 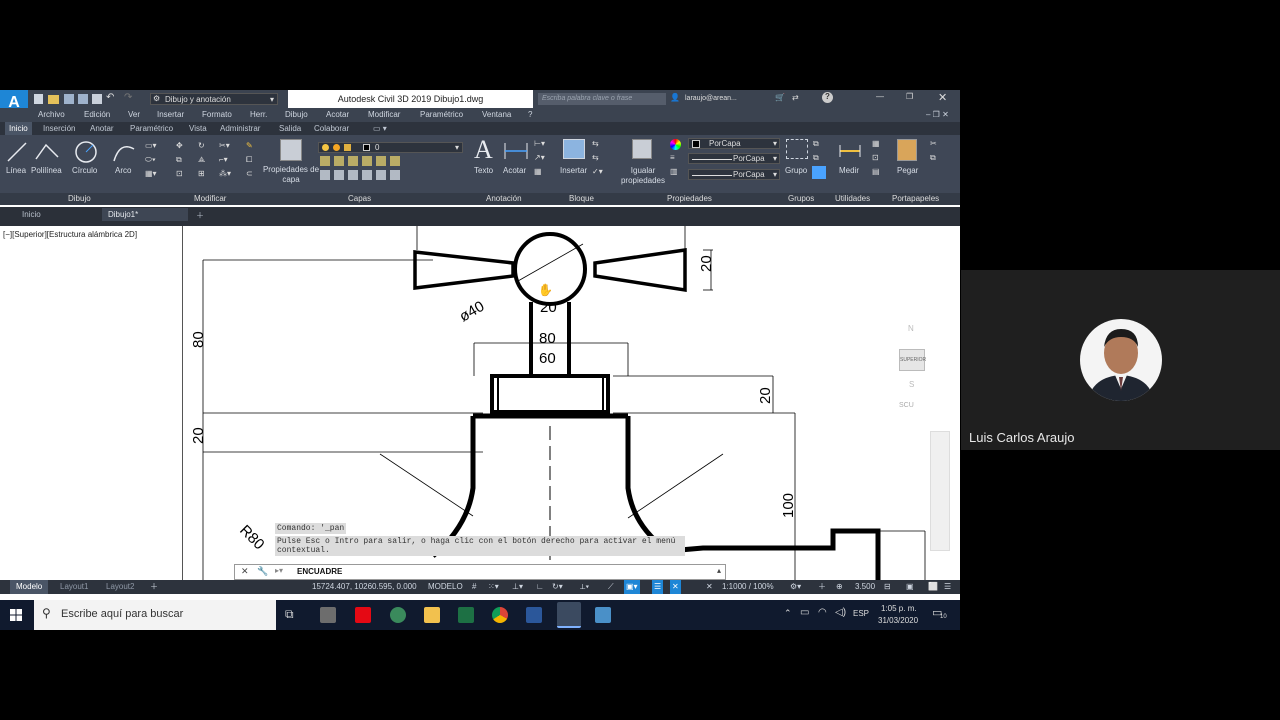 I want to click on civil3d-app-icon, so click(x=603, y=615).